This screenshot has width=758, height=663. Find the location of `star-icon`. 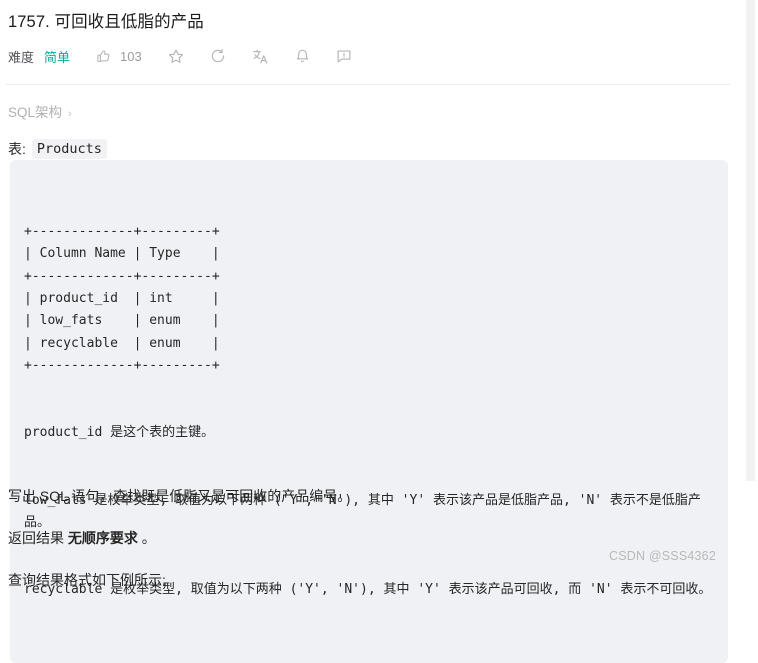

star-icon is located at coordinates (176, 56).